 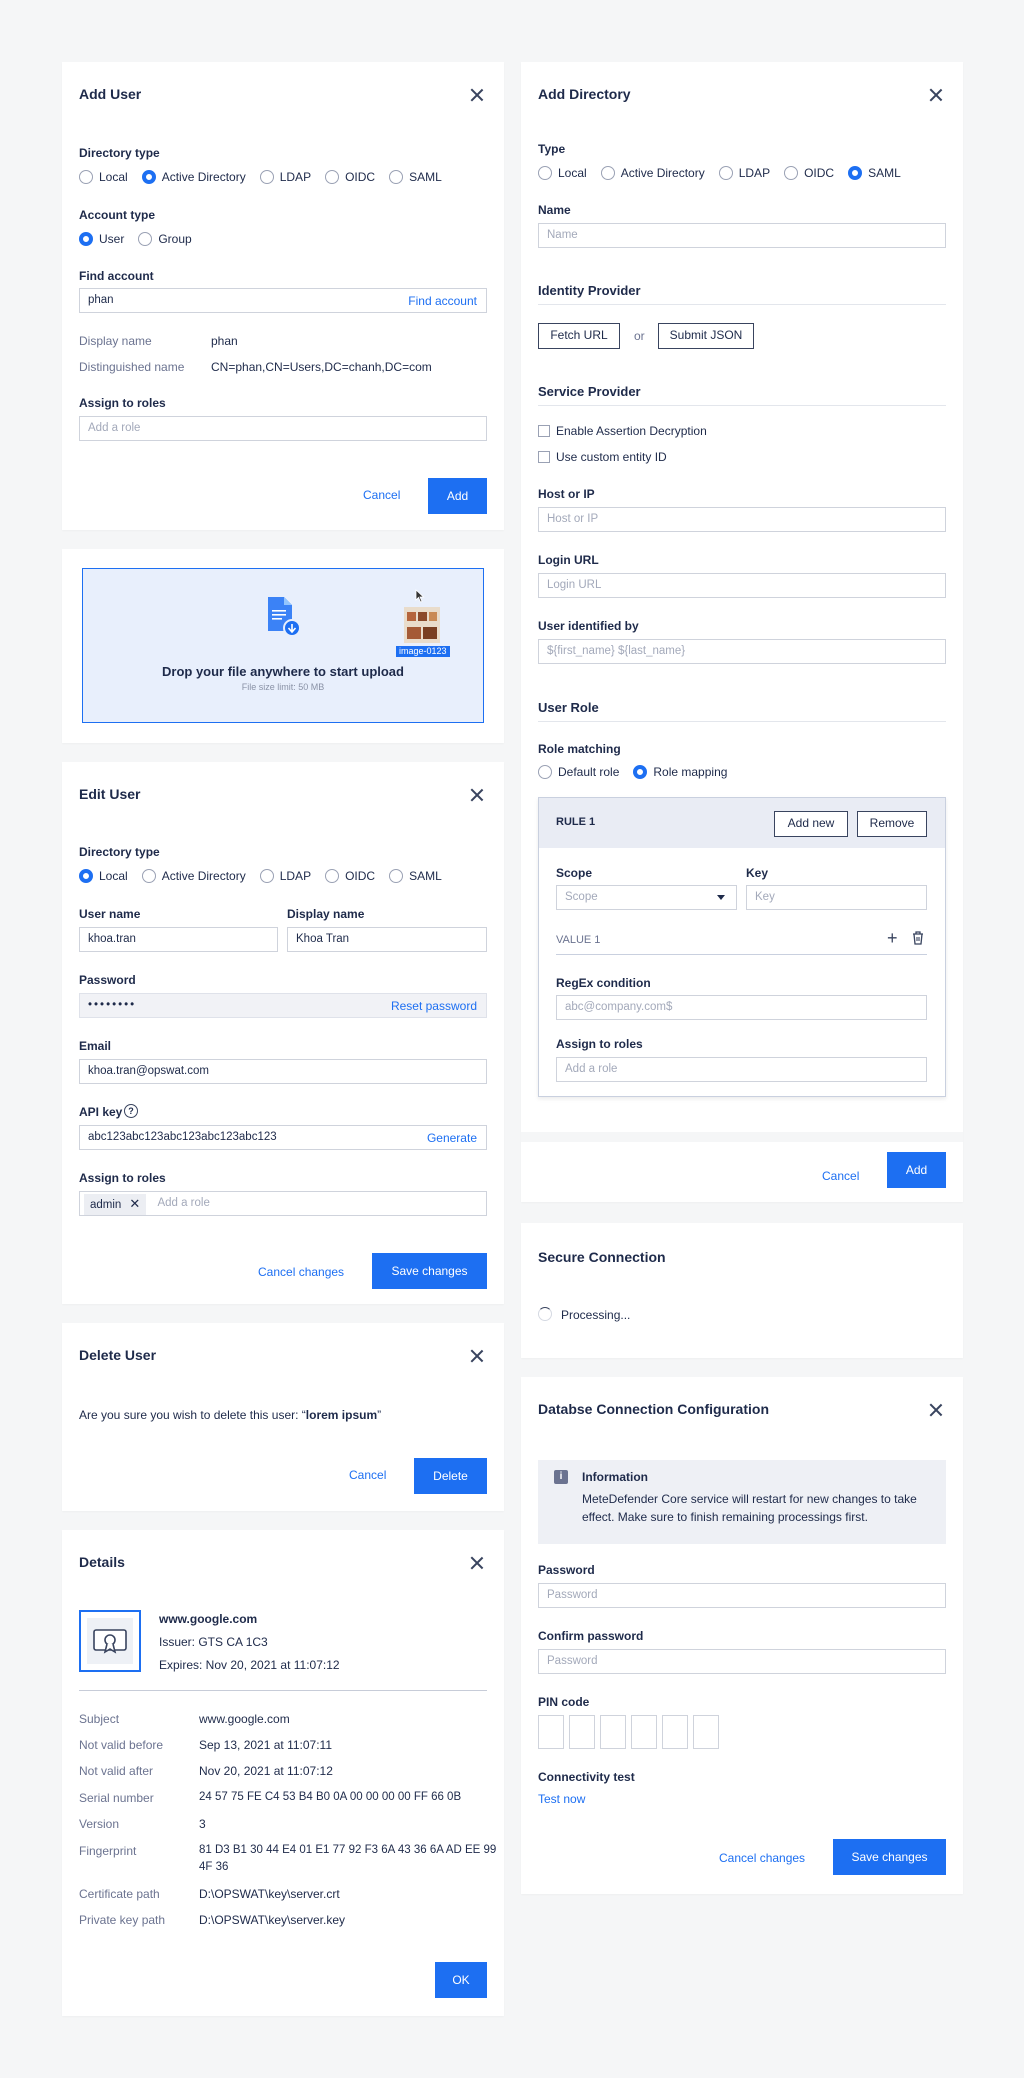 I want to click on radio-default-role: Default role, so click(x=578, y=772).